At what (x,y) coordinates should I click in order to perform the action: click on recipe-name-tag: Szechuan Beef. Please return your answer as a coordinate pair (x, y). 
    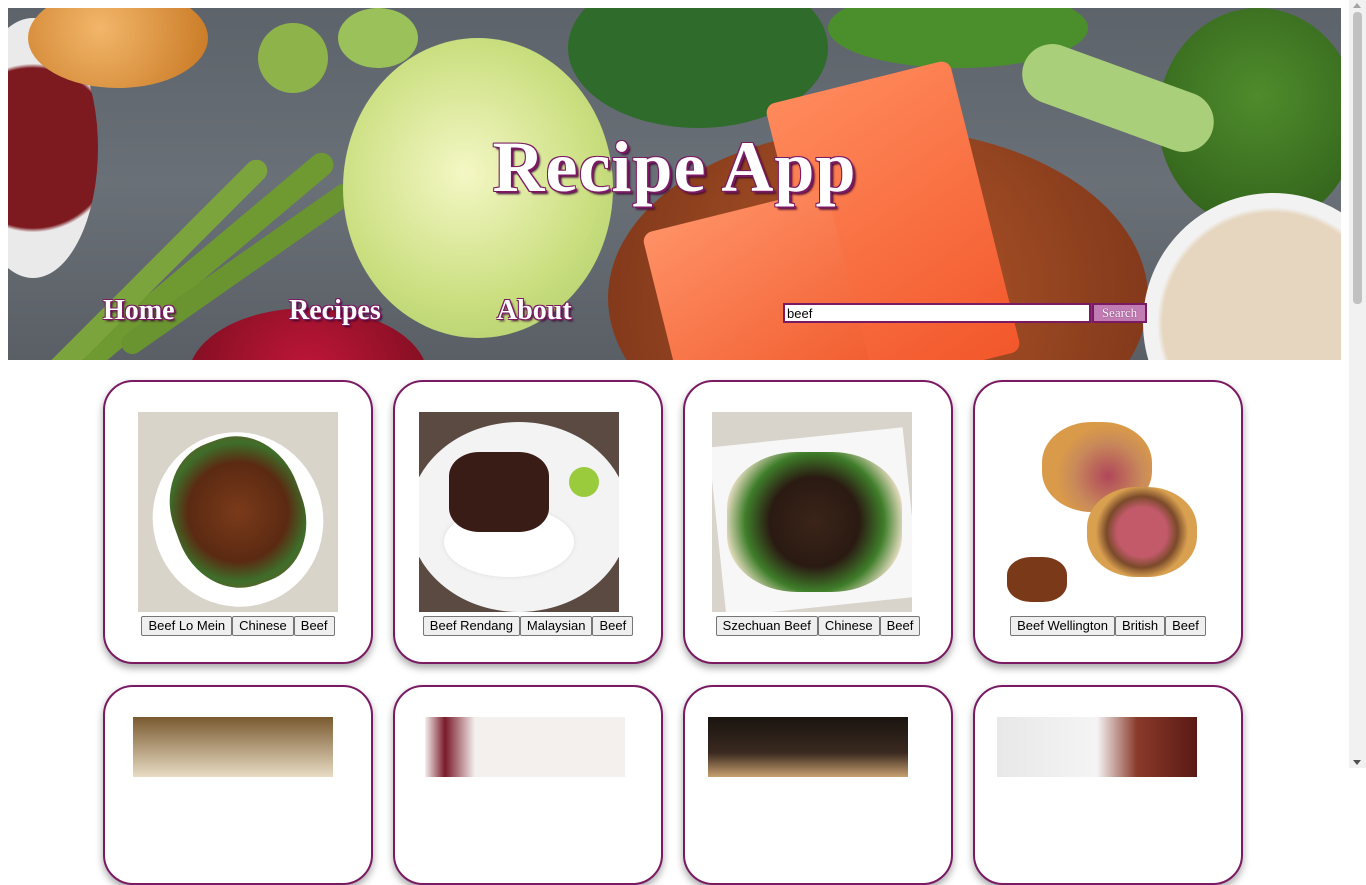
    Looking at the image, I should click on (766, 626).